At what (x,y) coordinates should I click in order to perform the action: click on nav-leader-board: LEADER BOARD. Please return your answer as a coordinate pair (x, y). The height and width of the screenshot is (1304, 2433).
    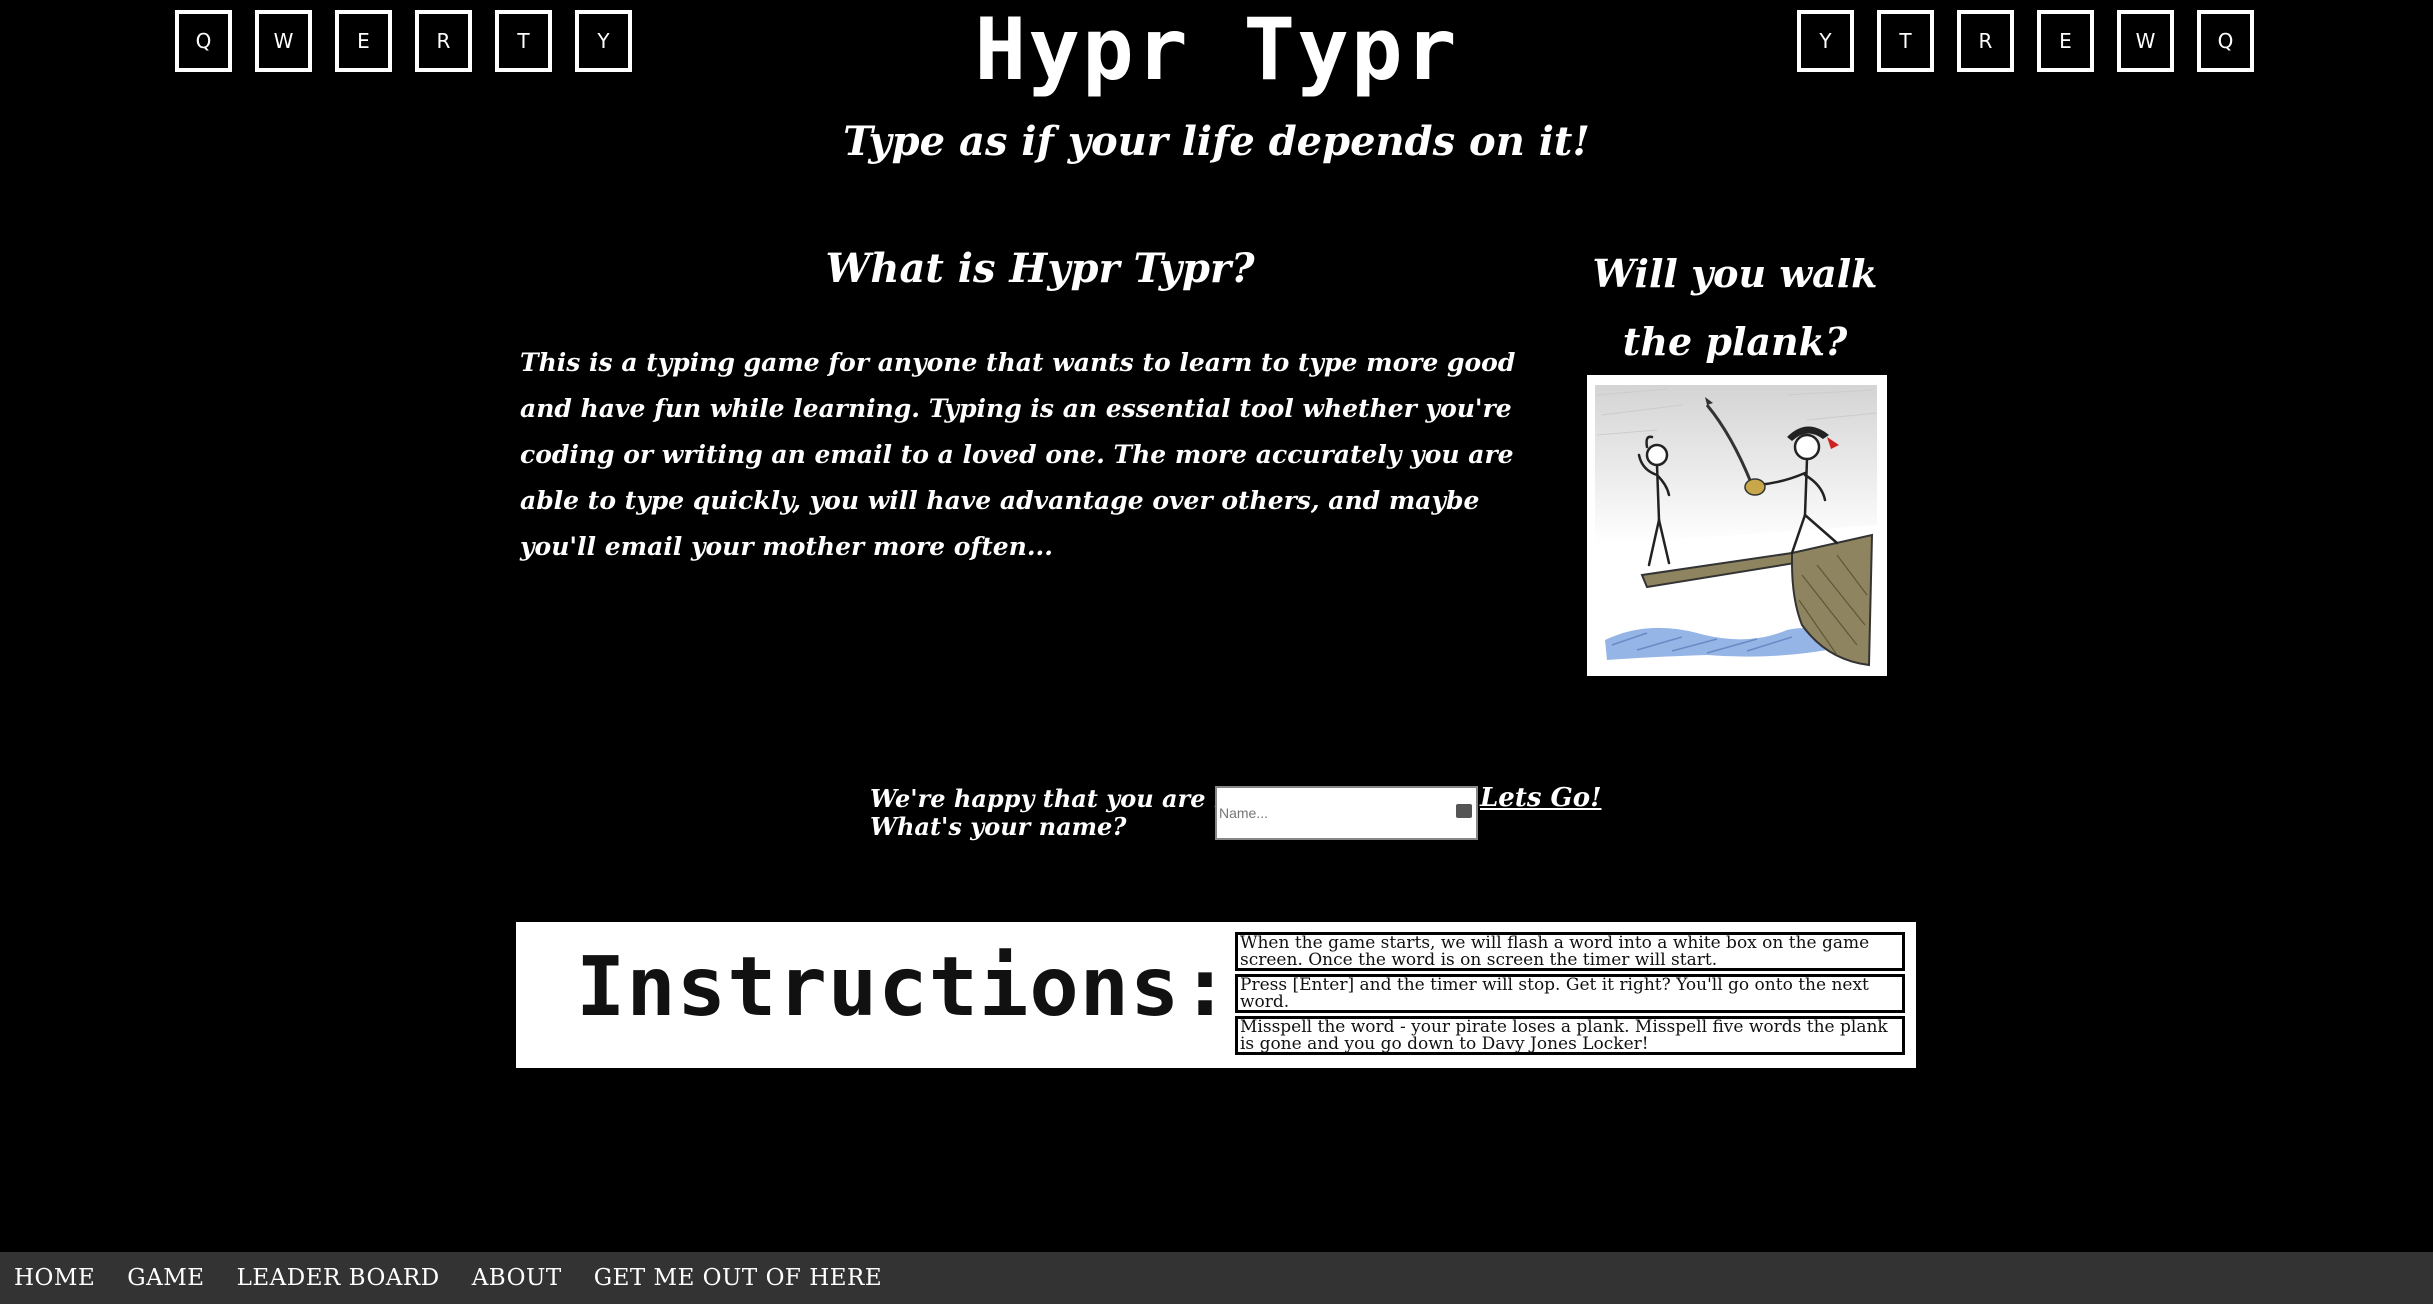
    Looking at the image, I should click on (338, 1278).